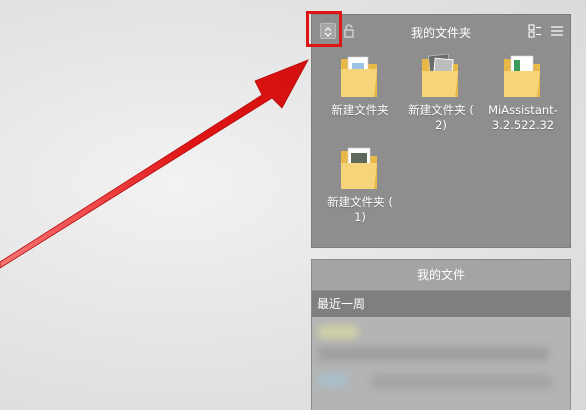  I want to click on folder-item: 新建文件夹 ( 2), so click(441, 92).